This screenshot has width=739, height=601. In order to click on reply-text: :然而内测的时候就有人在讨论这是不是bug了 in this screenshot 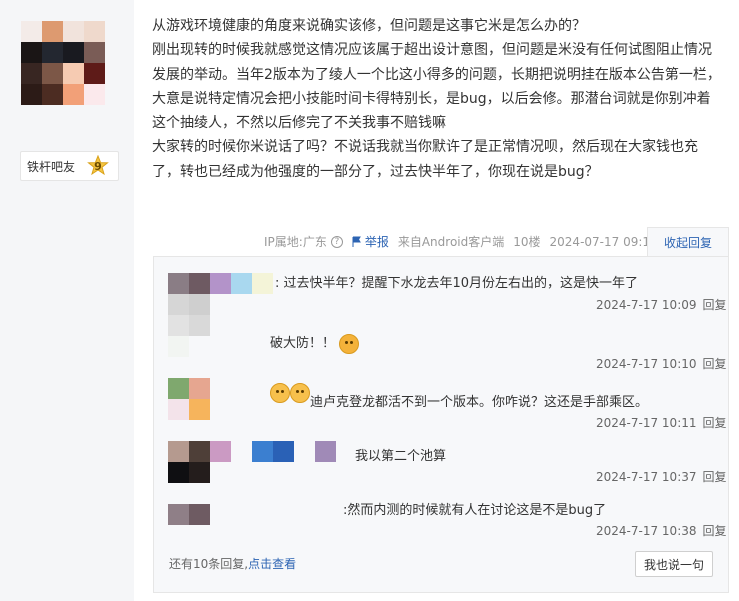, I will do `click(475, 510)`.